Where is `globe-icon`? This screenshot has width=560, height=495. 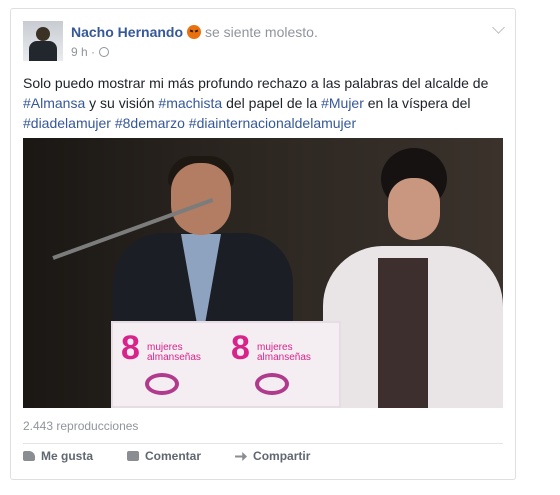
globe-icon is located at coordinates (104, 52).